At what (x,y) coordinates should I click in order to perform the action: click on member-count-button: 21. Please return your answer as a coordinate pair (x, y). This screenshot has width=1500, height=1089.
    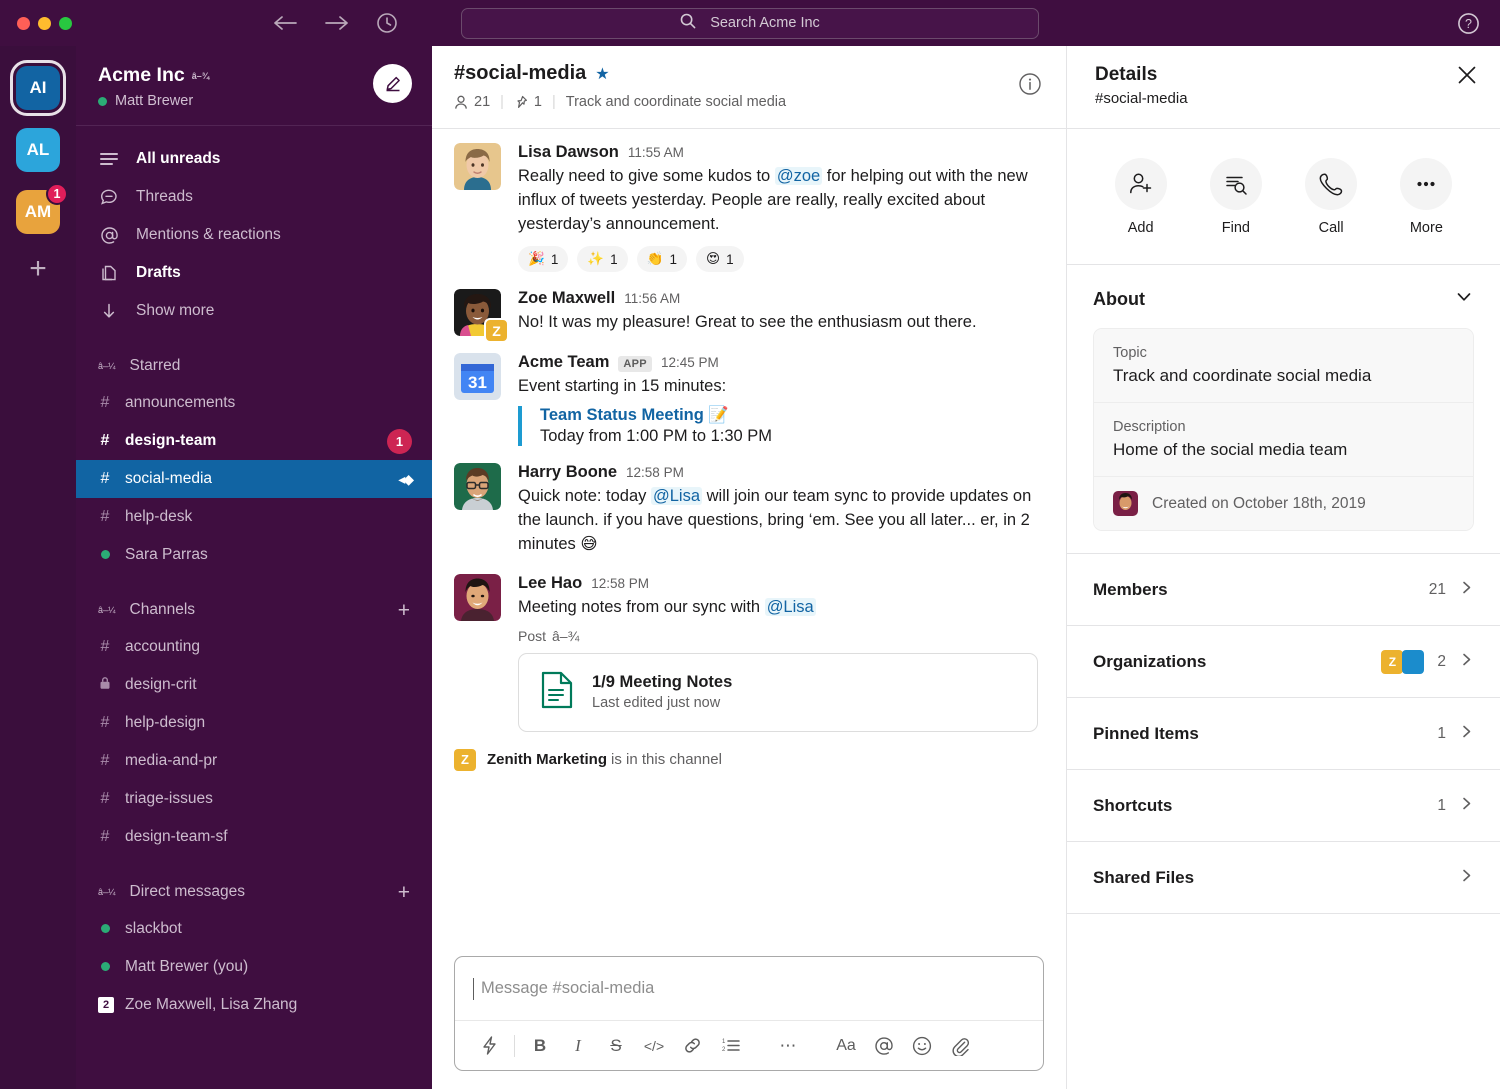
    Looking at the image, I should click on (472, 102).